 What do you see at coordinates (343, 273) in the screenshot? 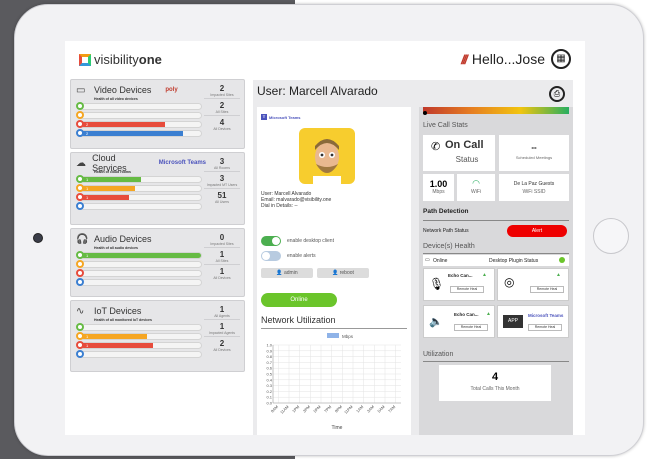
I see `reboot-button: 👤 reboot` at bounding box center [343, 273].